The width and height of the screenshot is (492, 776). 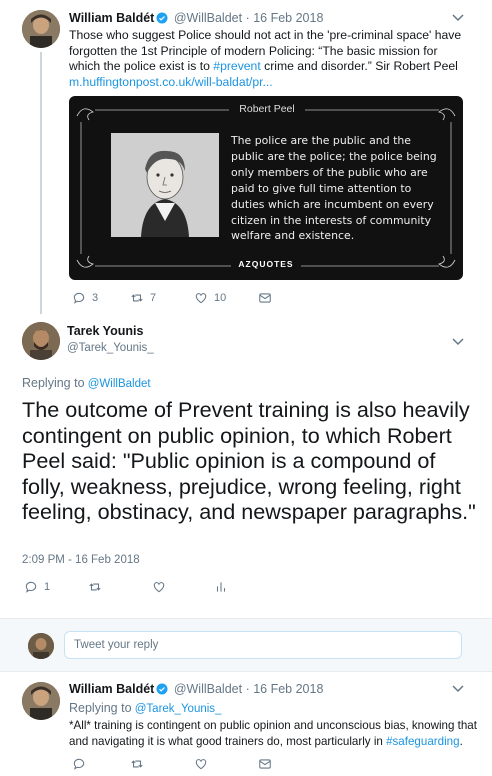 I want to click on tweet-actions: 3 7 10, so click(x=172, y=298).